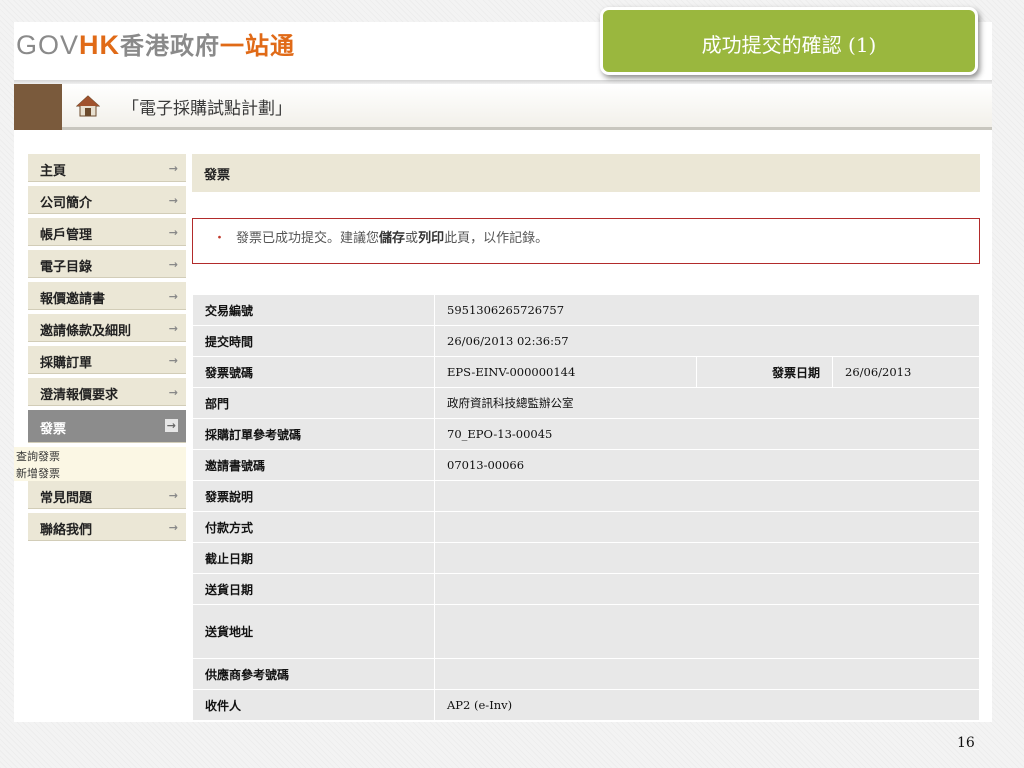 The image size is (1024, 768). What do you see at coordinates (308, 238) in the screenshot?
I see `message-text: 發票已成功提交。建議您` at bounding box center [308, 238].